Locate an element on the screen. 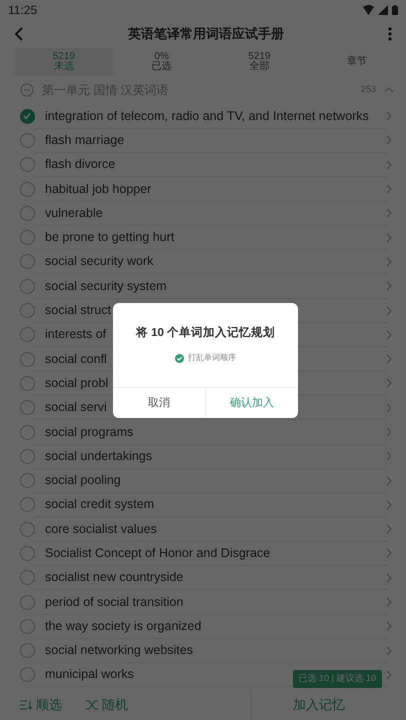 The height and width of the screenshot is (720, 406). word-text: social pooling is located at coordinates (83, 480).